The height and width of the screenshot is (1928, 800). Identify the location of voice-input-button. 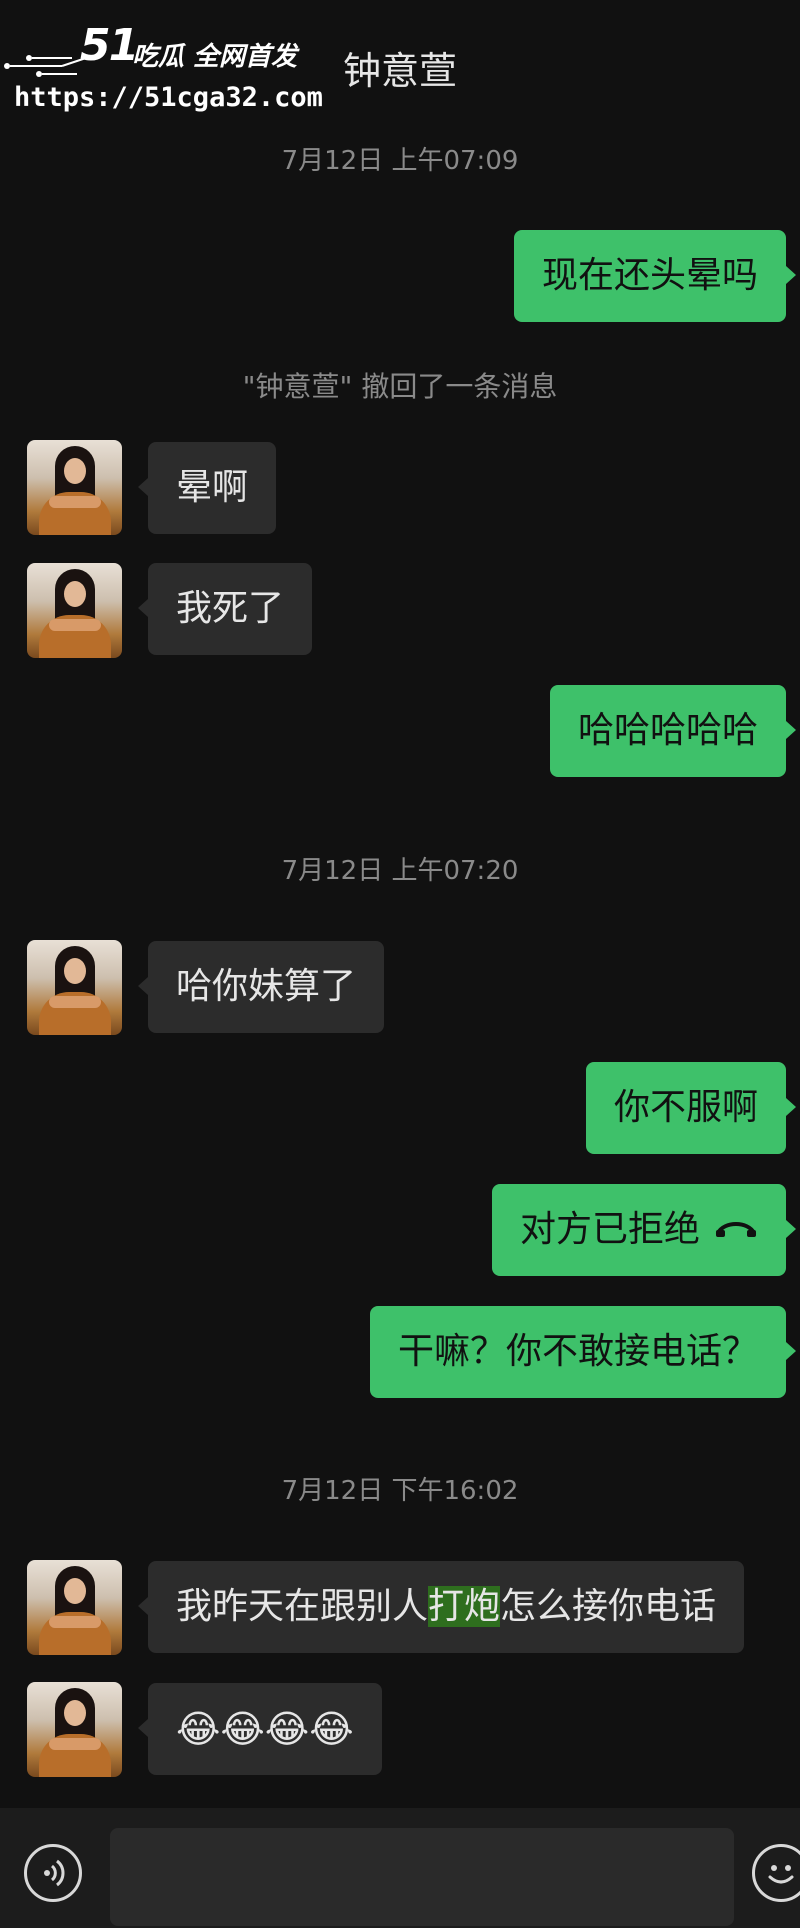
(53, 1873).